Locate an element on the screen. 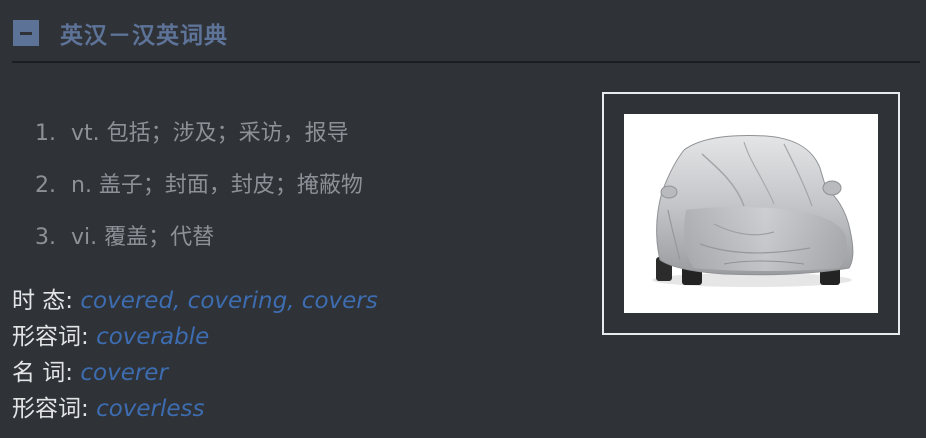 The image size is (926, 438). definition-number: 2. is located at coordinates (45, 185).